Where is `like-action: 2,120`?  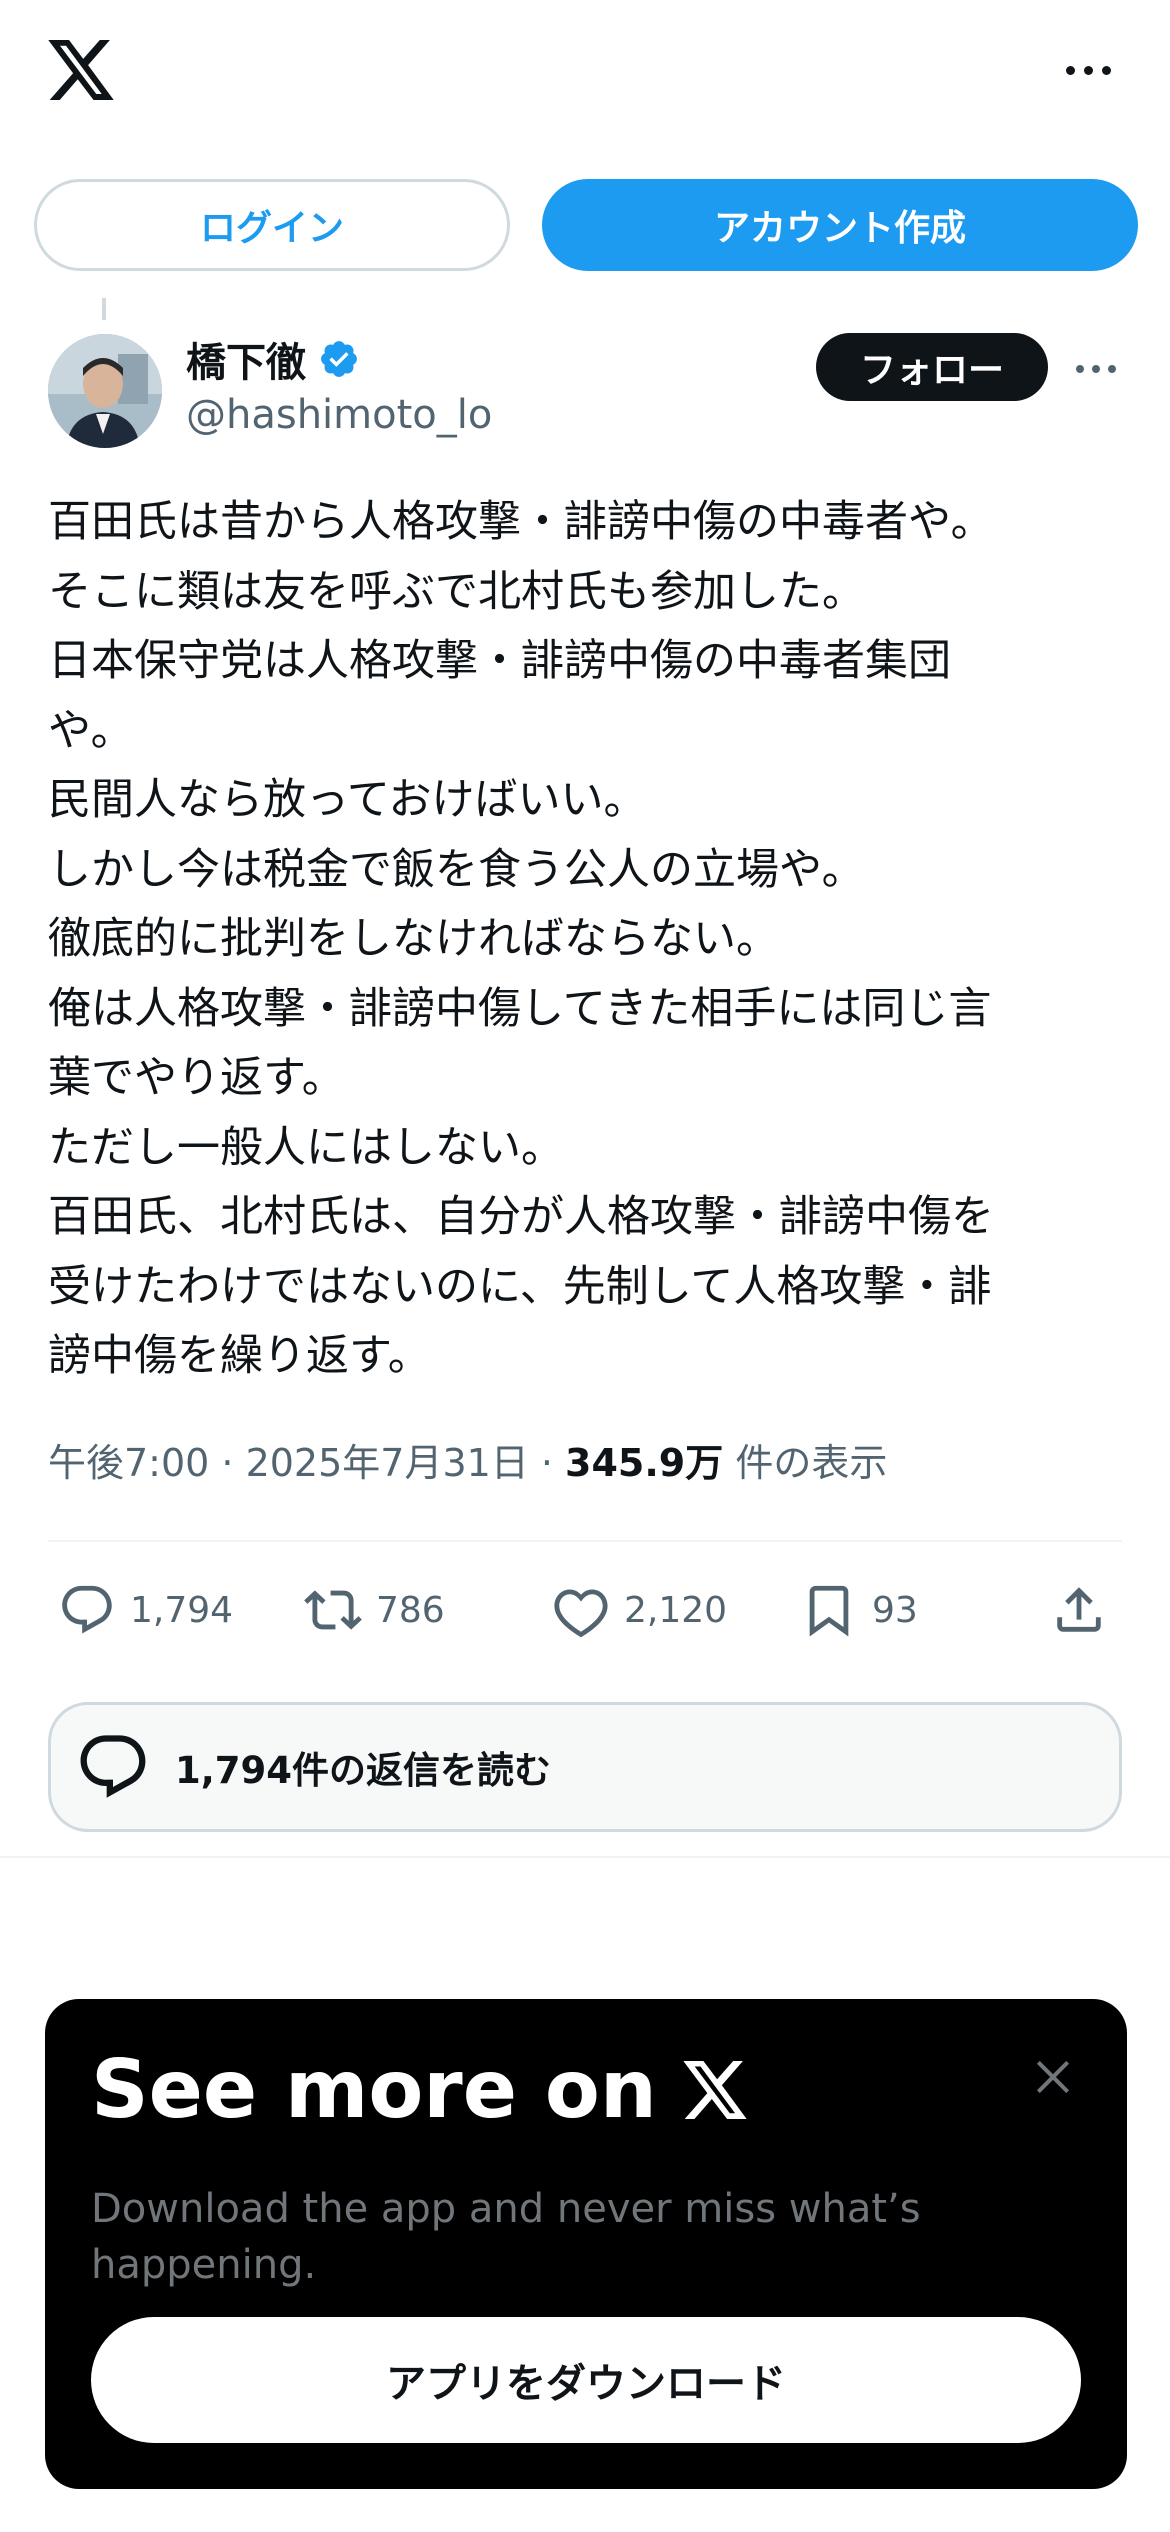
like-action: 2,120 is located at coordinates (639, 1610).